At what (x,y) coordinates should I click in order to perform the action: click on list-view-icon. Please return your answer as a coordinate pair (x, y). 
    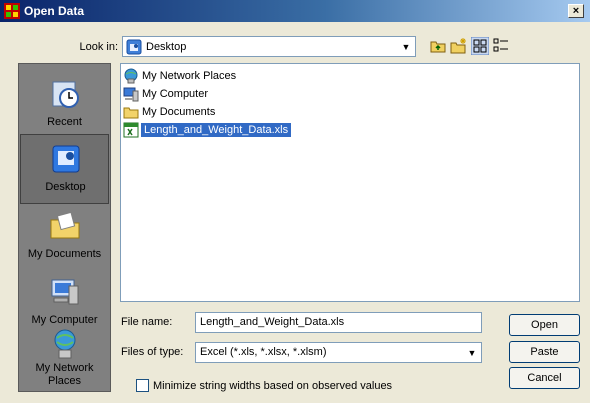
    Looking at the image, I should click on (480, 46).